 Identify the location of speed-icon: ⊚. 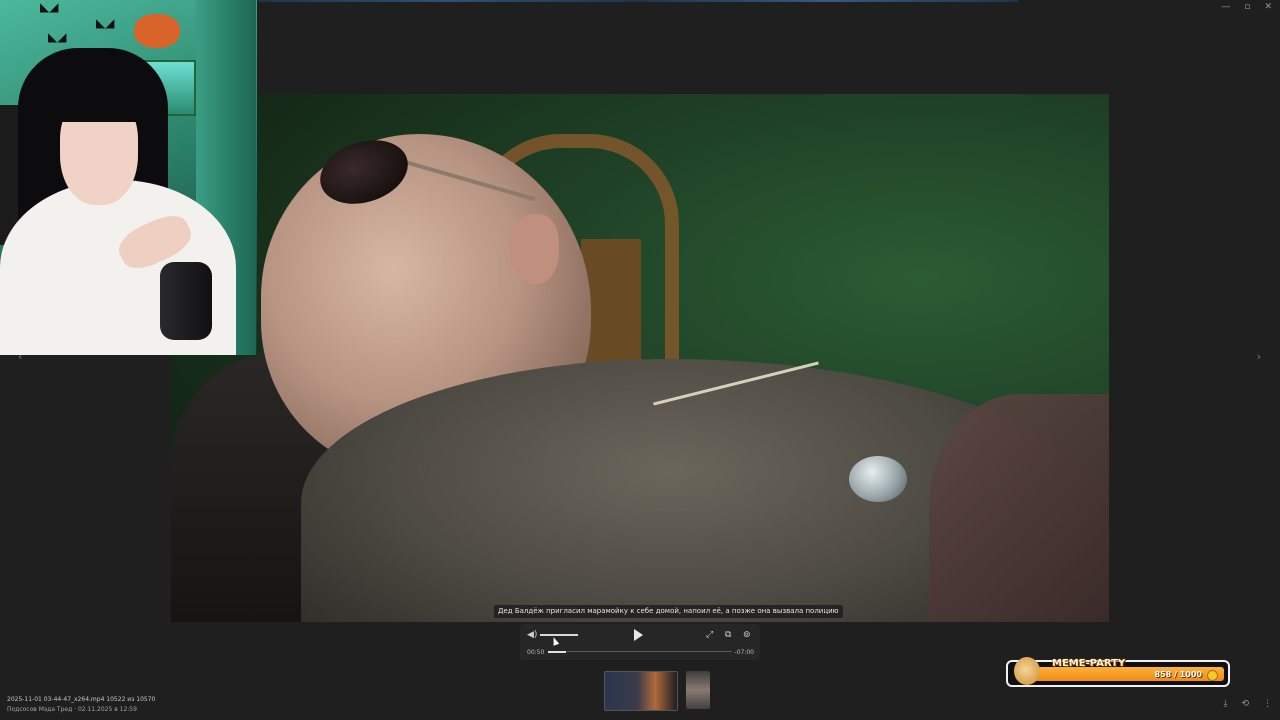
(747, 635).